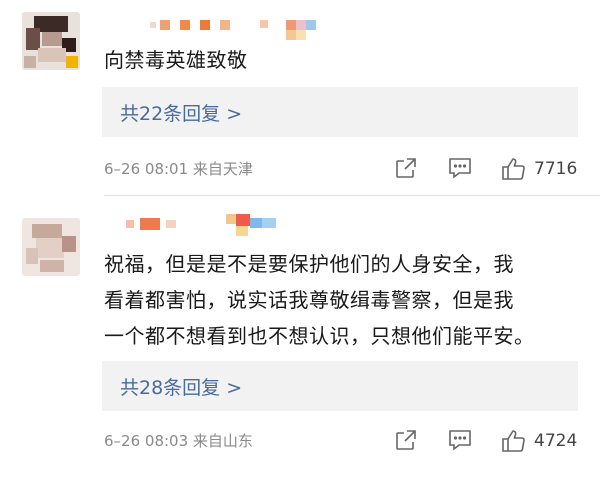 The image size is (600, 481). I want to click on comment-icon, so click(460, 440).